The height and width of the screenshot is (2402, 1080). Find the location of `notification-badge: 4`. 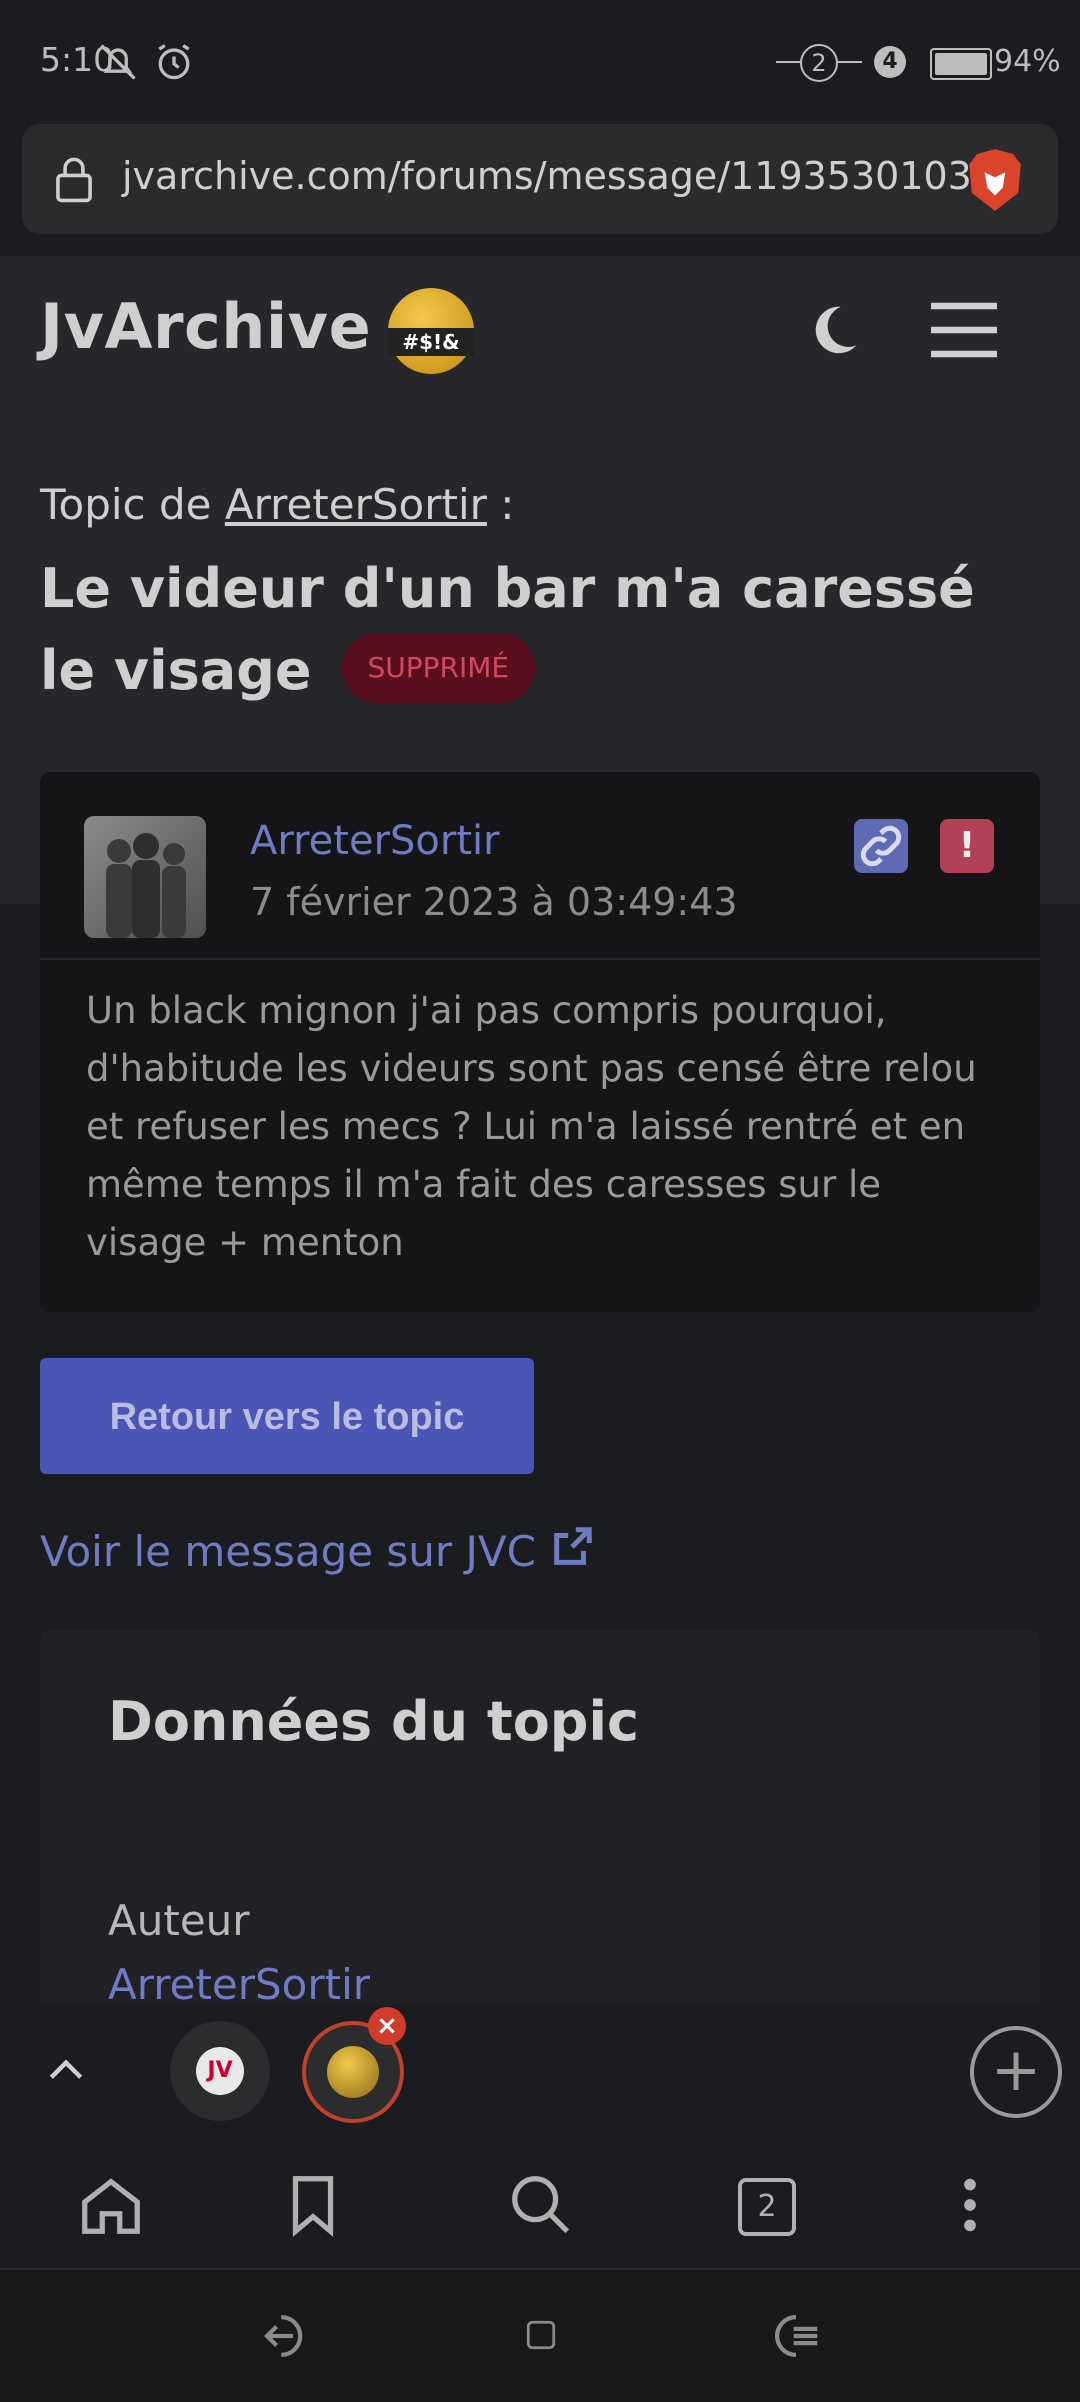

notification-badge: 4 is located at coordinates (890, 62).